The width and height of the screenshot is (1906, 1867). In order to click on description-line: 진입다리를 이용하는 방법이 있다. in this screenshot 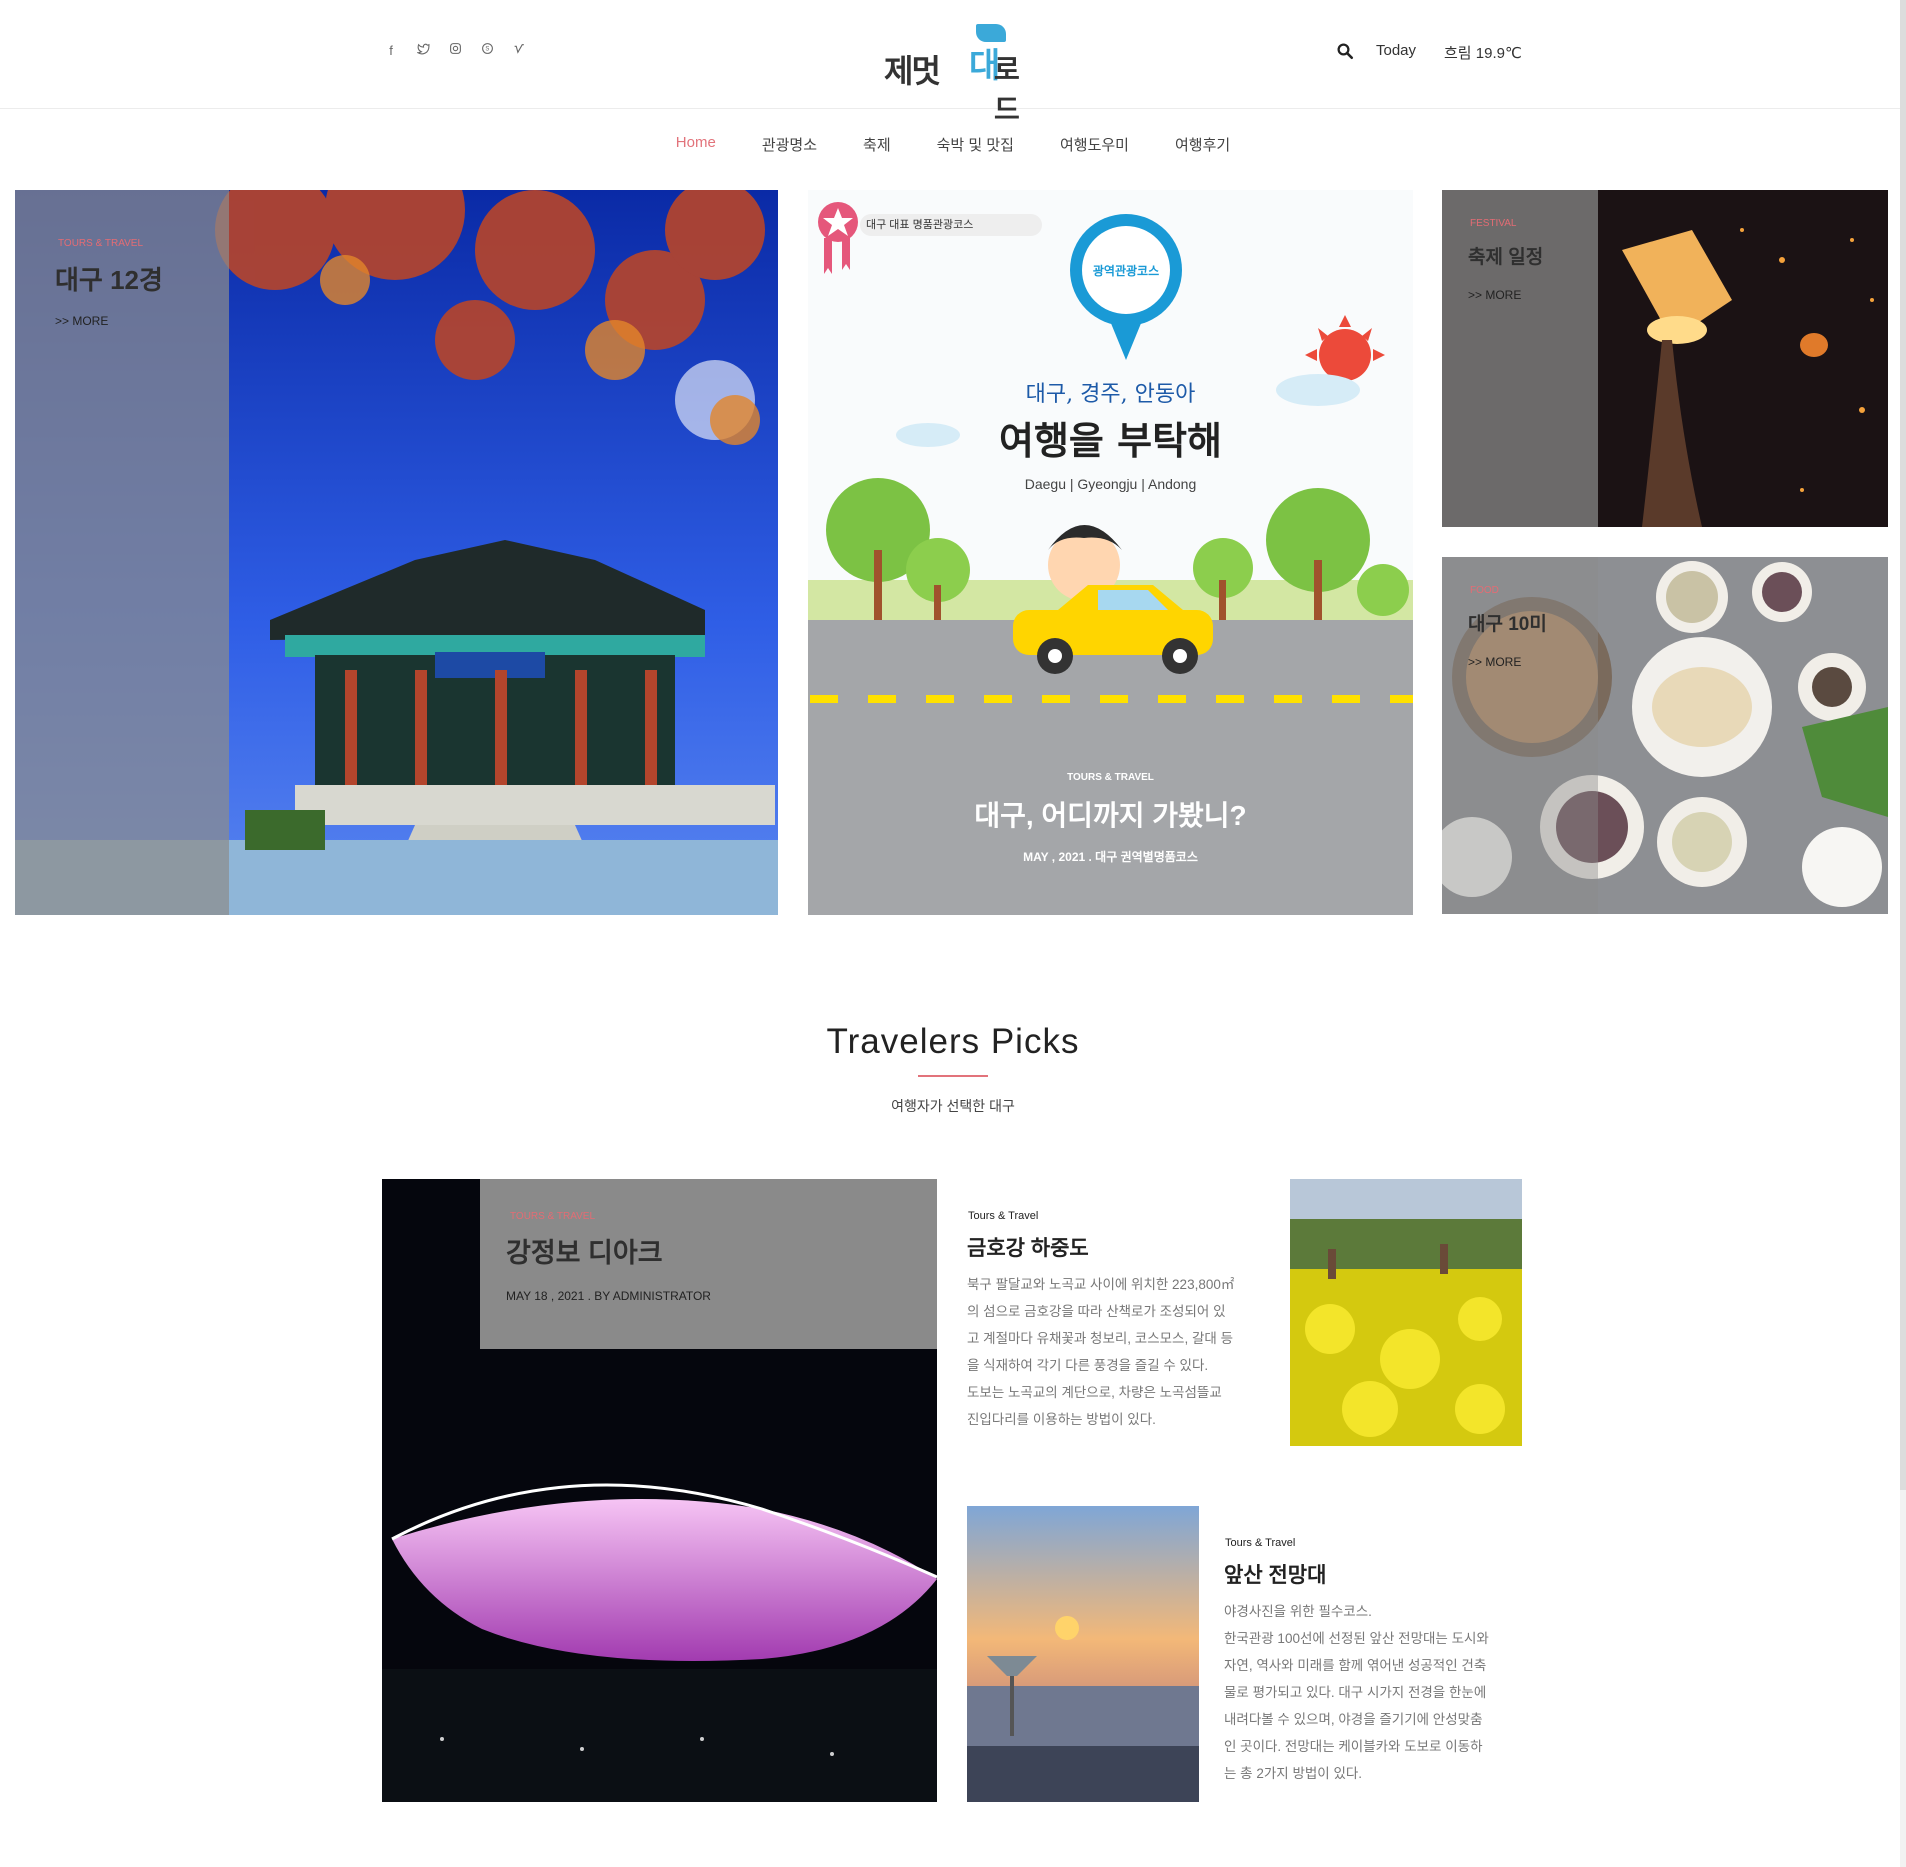, I will do `click(1061, 1419)`.